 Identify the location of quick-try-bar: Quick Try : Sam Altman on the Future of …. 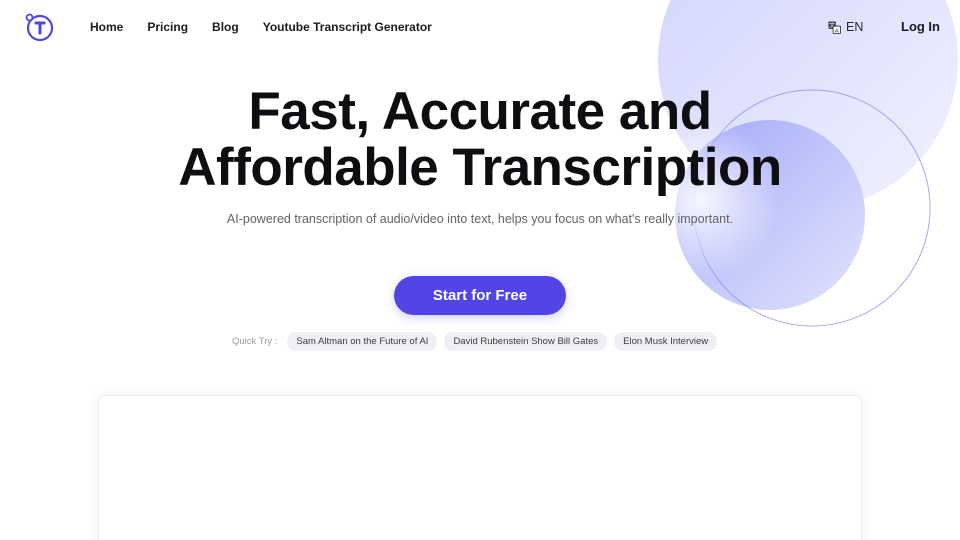
(478, 341).